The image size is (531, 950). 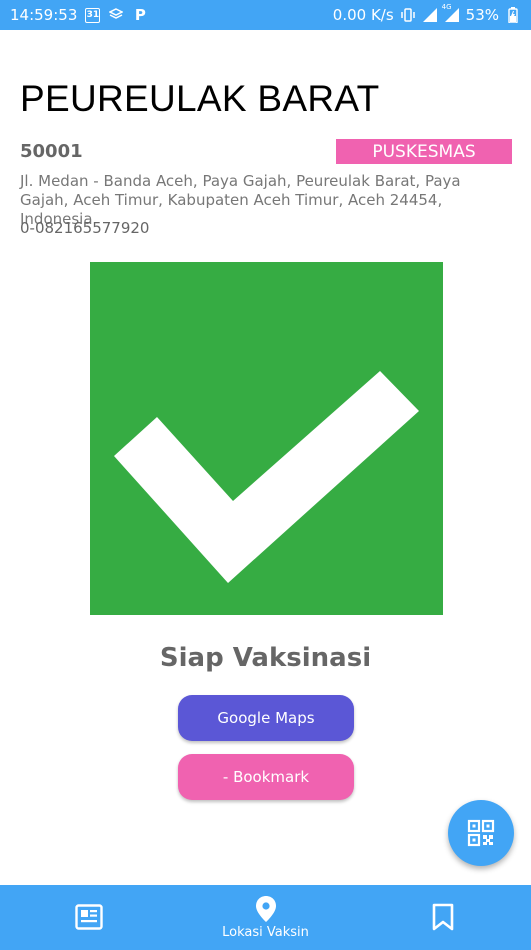 What do you see at coordinates (79, 15) in the screenshot?
I see `status-bar-left: 14:59:53 31 P` at bounding box center [79, 15].